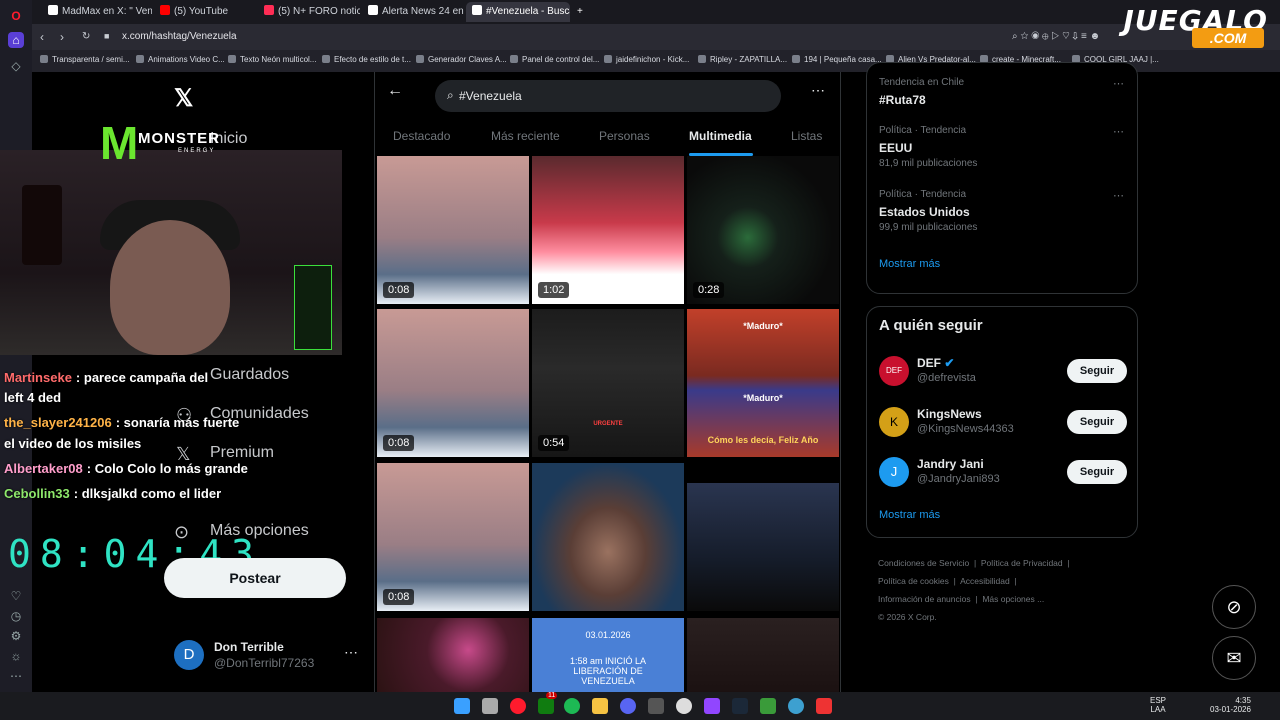 The width and height of the screenshot is (1280, 720). Describe the element at coordinates (399, 597) in the screenshot. I see `video-duration: 0:08` at that location.